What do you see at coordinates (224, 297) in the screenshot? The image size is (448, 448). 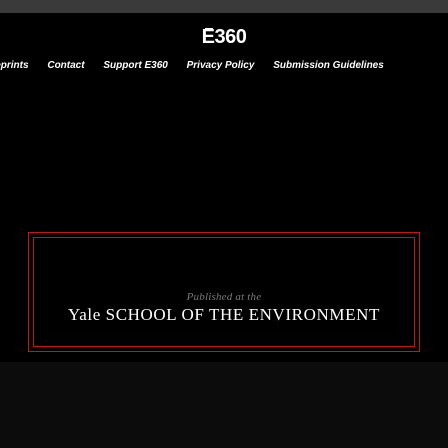 I see `published-label: Published at the` at bounding box center [224, 297].